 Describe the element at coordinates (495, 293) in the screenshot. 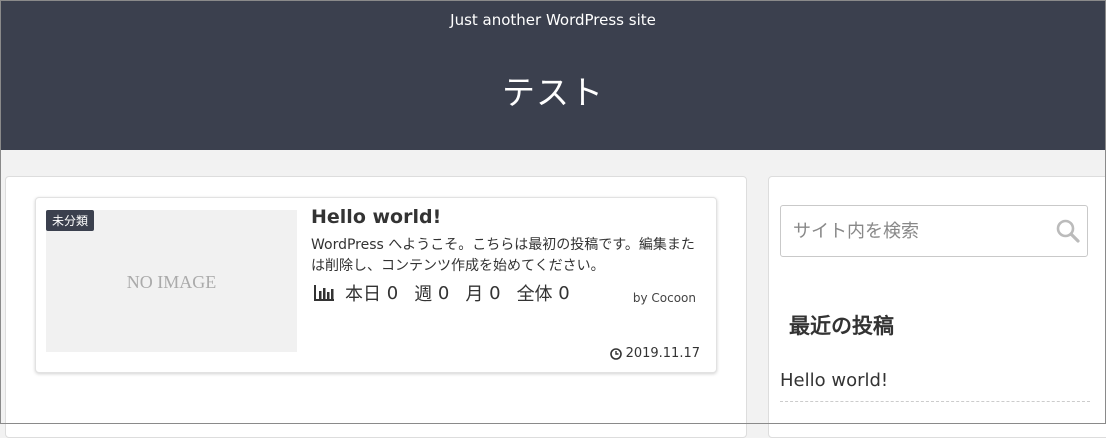

I see `stat-month-value: 0` at that location.